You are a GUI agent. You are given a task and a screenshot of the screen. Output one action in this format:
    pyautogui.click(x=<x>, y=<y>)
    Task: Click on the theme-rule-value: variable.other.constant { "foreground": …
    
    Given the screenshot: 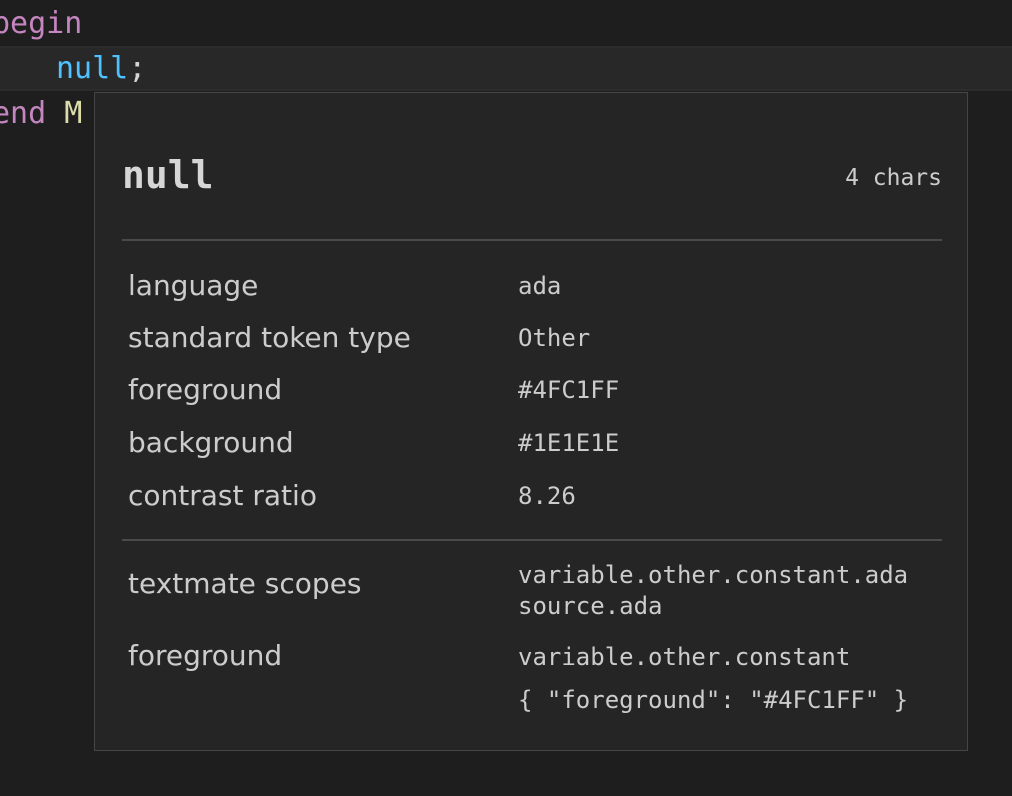 What is the action you would take?
    pyautogui.click(x=713, y=679)
    